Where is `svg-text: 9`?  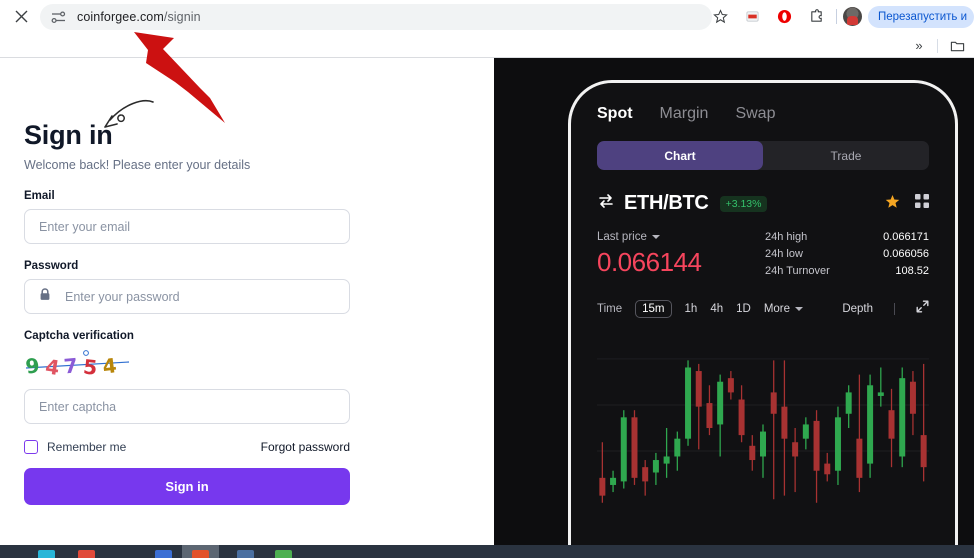 svg-text: 9 is located at coordinates (32, 366).